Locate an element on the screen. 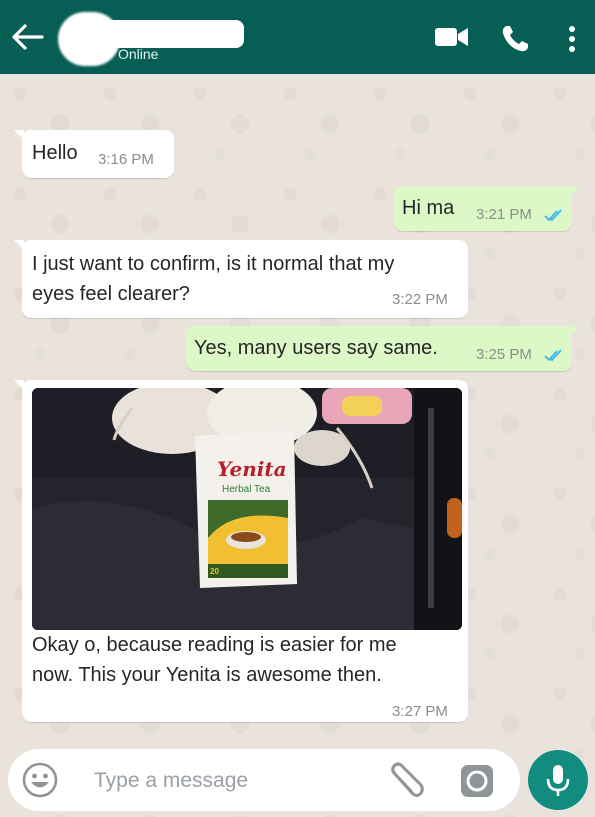 This screenshot has height=817, width=595. message-composer: Type a message is located at coordinates (264, 780).